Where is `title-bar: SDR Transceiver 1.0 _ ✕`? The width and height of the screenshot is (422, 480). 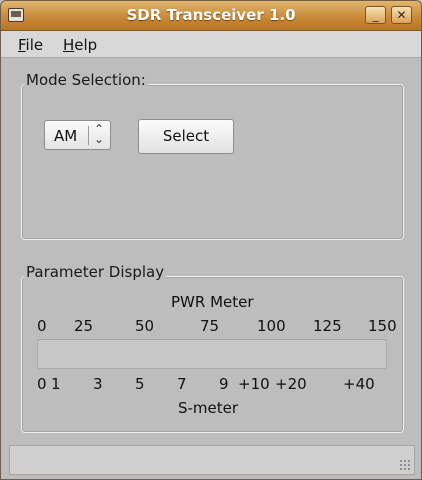 title-bar: SDR Transceiver 1.0 _ ✕ is located at coordinates (211, 16).